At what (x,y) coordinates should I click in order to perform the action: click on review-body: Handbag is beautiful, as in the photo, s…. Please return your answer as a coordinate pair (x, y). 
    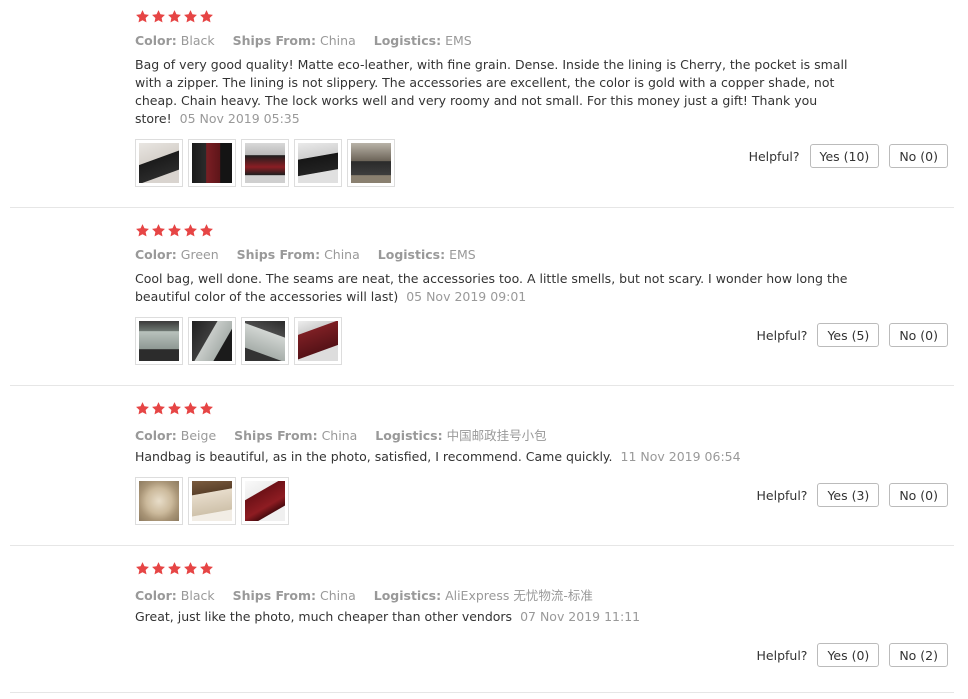
    Looking at the image, I should click on (374, 456).